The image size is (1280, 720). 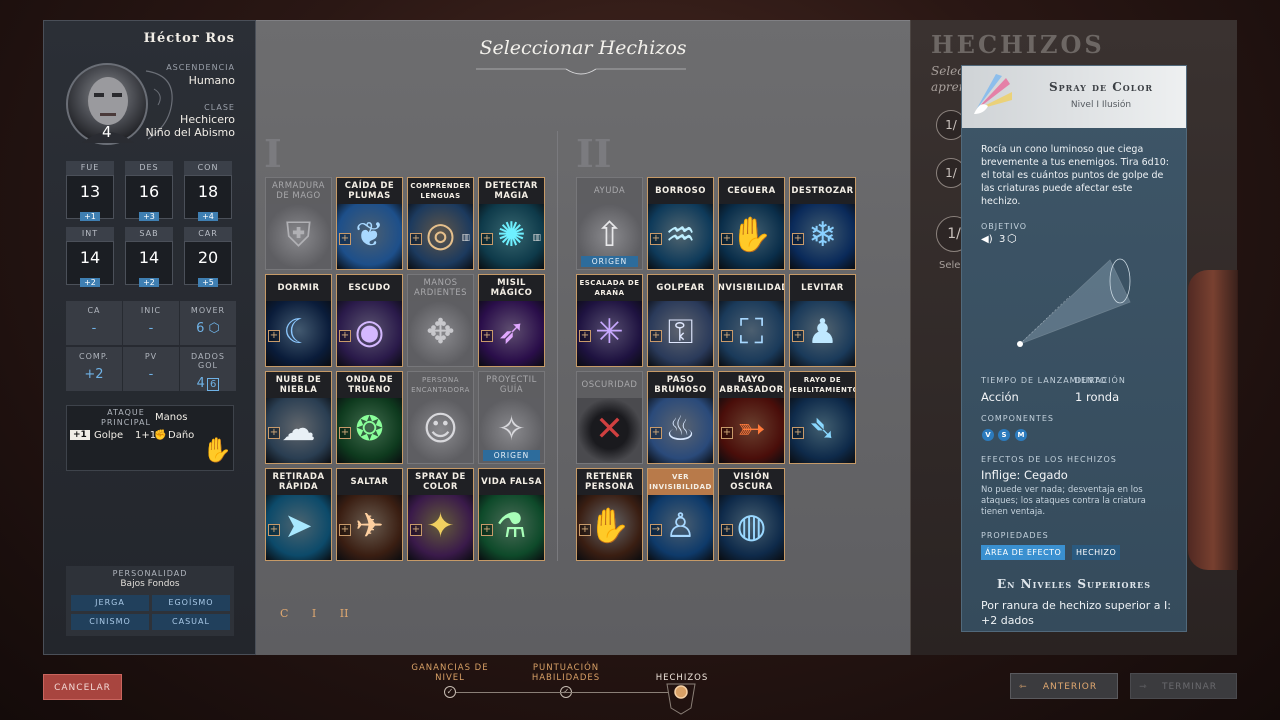 I want to click on person-art-icon: ☺, so click(x=440, y=430).